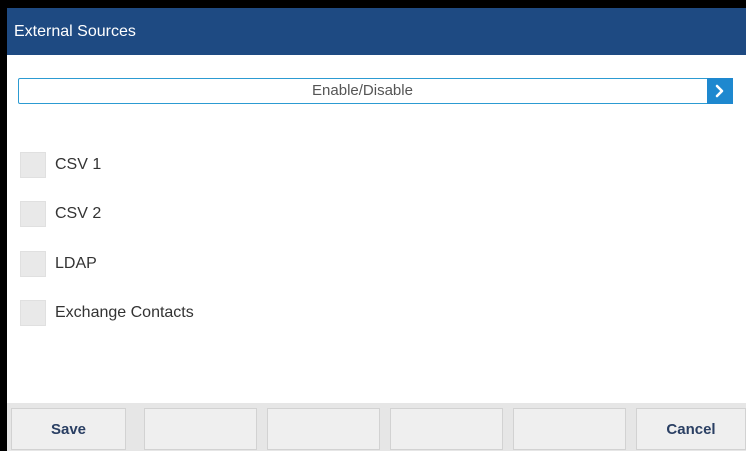 The width and height of the screenshot is (746, 451). Describe the element at coordinates (33, 312) in the screenshot. I see `exchange-contacts-checkbox` at that location.